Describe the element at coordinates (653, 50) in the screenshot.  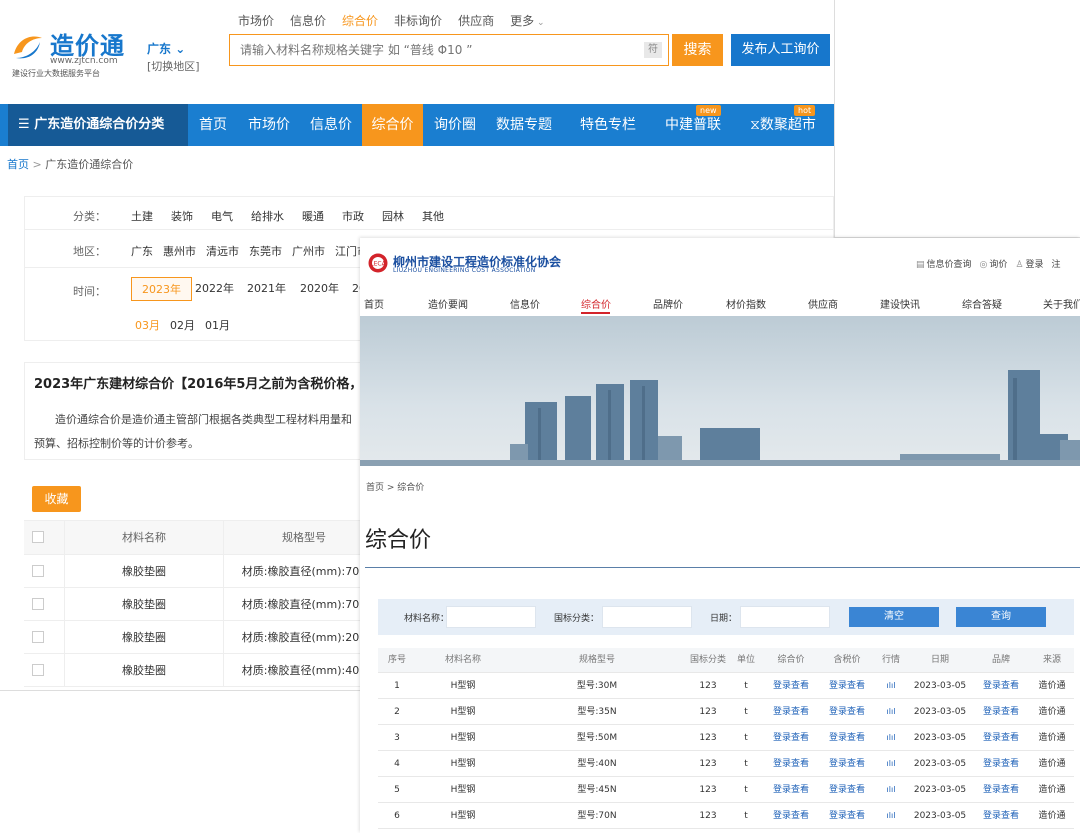
I see `symbol-icon: 符` at that location.